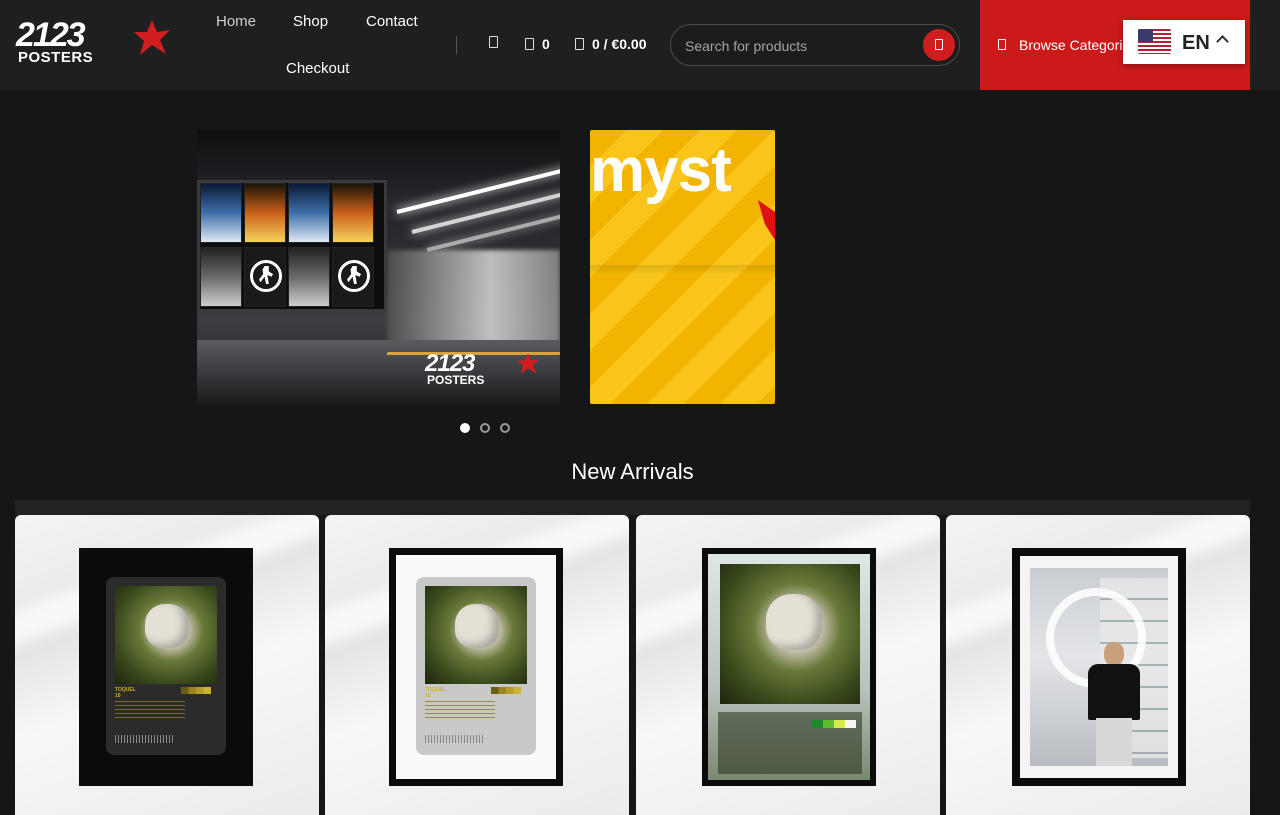 The width and height of the screenshot is (1280, 815). Describe the element at coordinates (485, 372) in the screenshot. I see `slide-watermark-logo: 2123 POSTERS` at that location.